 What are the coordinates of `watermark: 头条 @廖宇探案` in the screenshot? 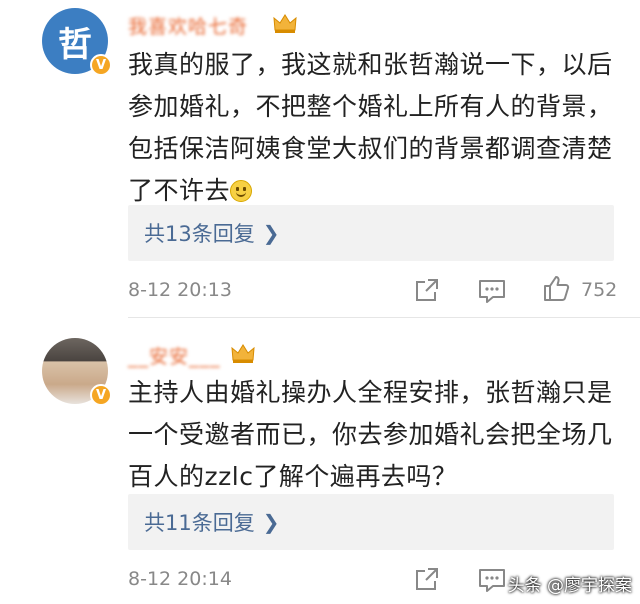 It's located at (569, 586).